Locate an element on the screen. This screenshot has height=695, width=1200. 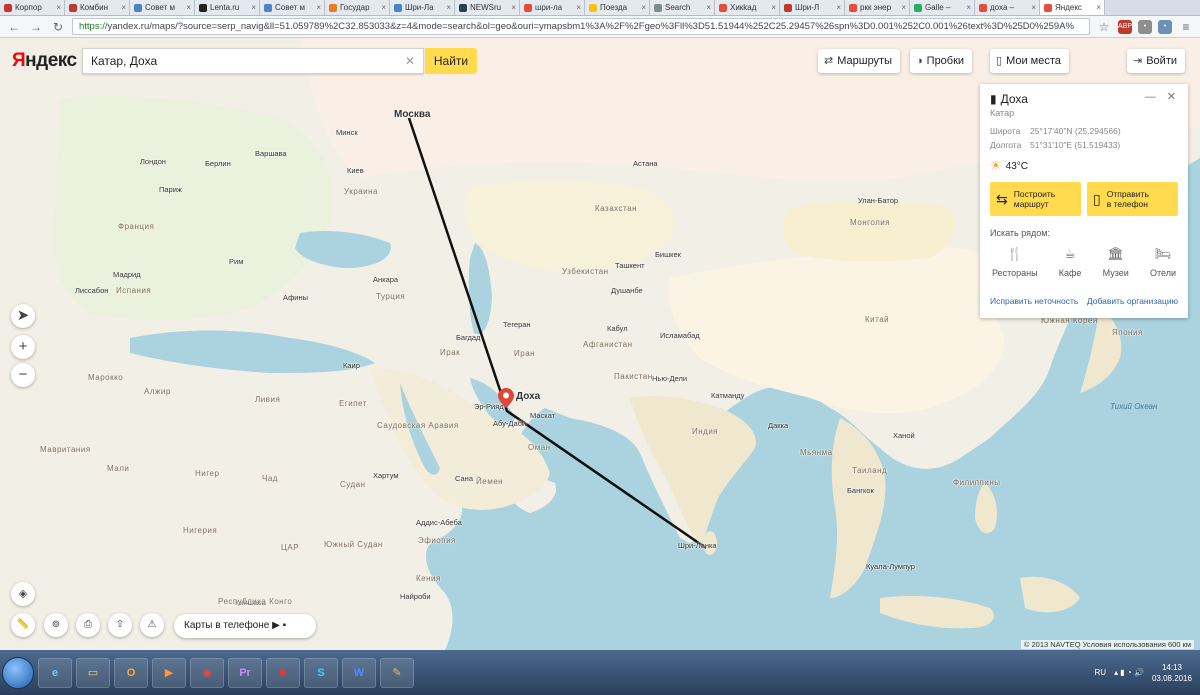
explorer-icon: ▭ is located at coordinates (93, 672).